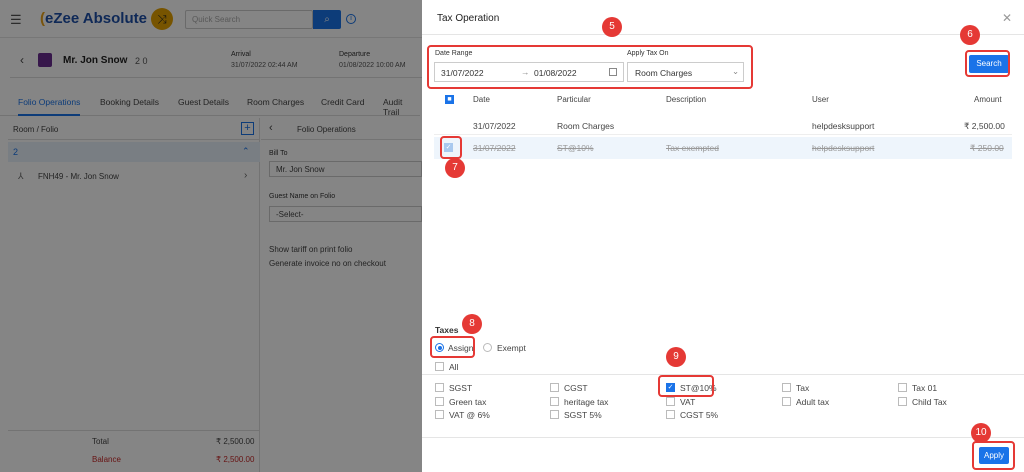  Describe the element at coordinates (786, 401) in the screenshot. I see `tax-checkbox-adult` at that location.